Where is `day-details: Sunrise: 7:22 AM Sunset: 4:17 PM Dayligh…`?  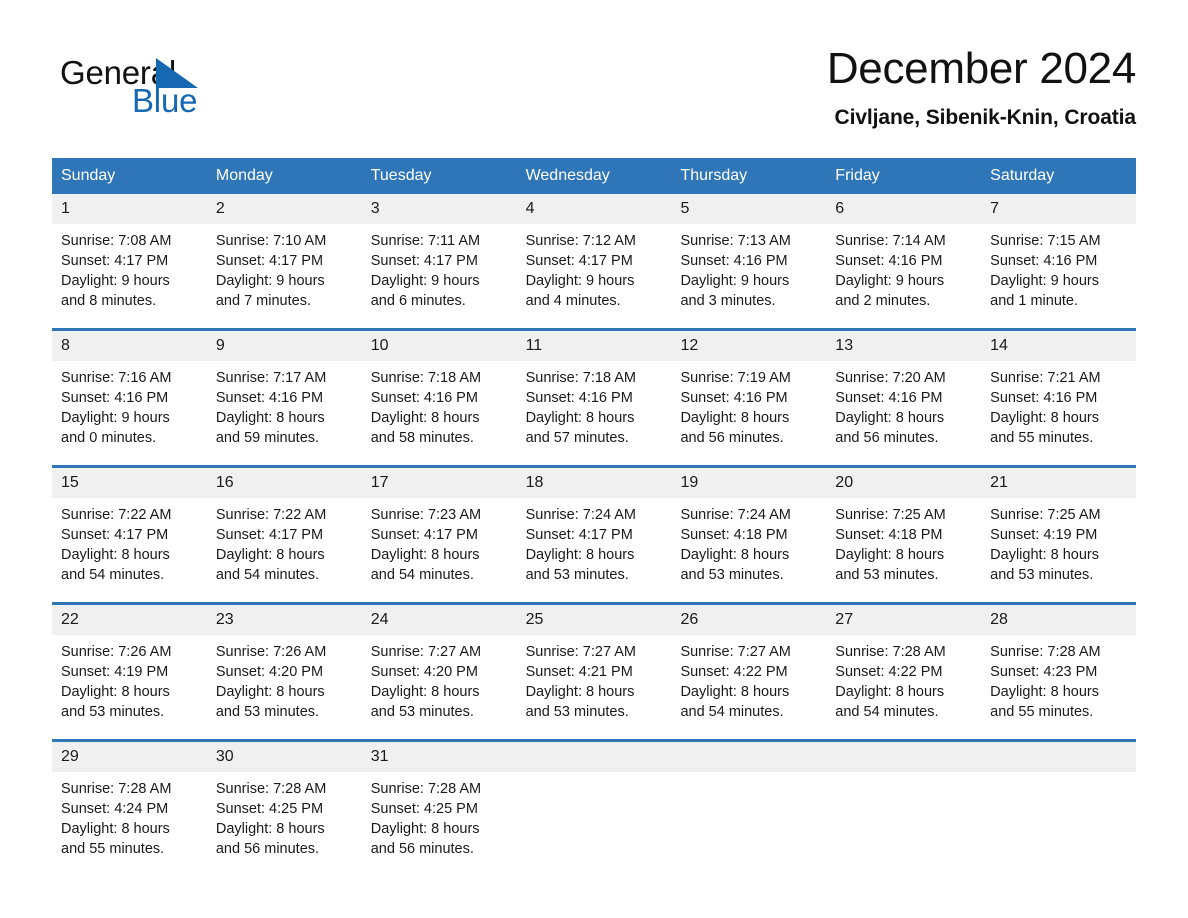 day-details: Sunrise: 7:22 AM Sunset: 4:17 PM Dayligh… is located at coordinates (129, 541).